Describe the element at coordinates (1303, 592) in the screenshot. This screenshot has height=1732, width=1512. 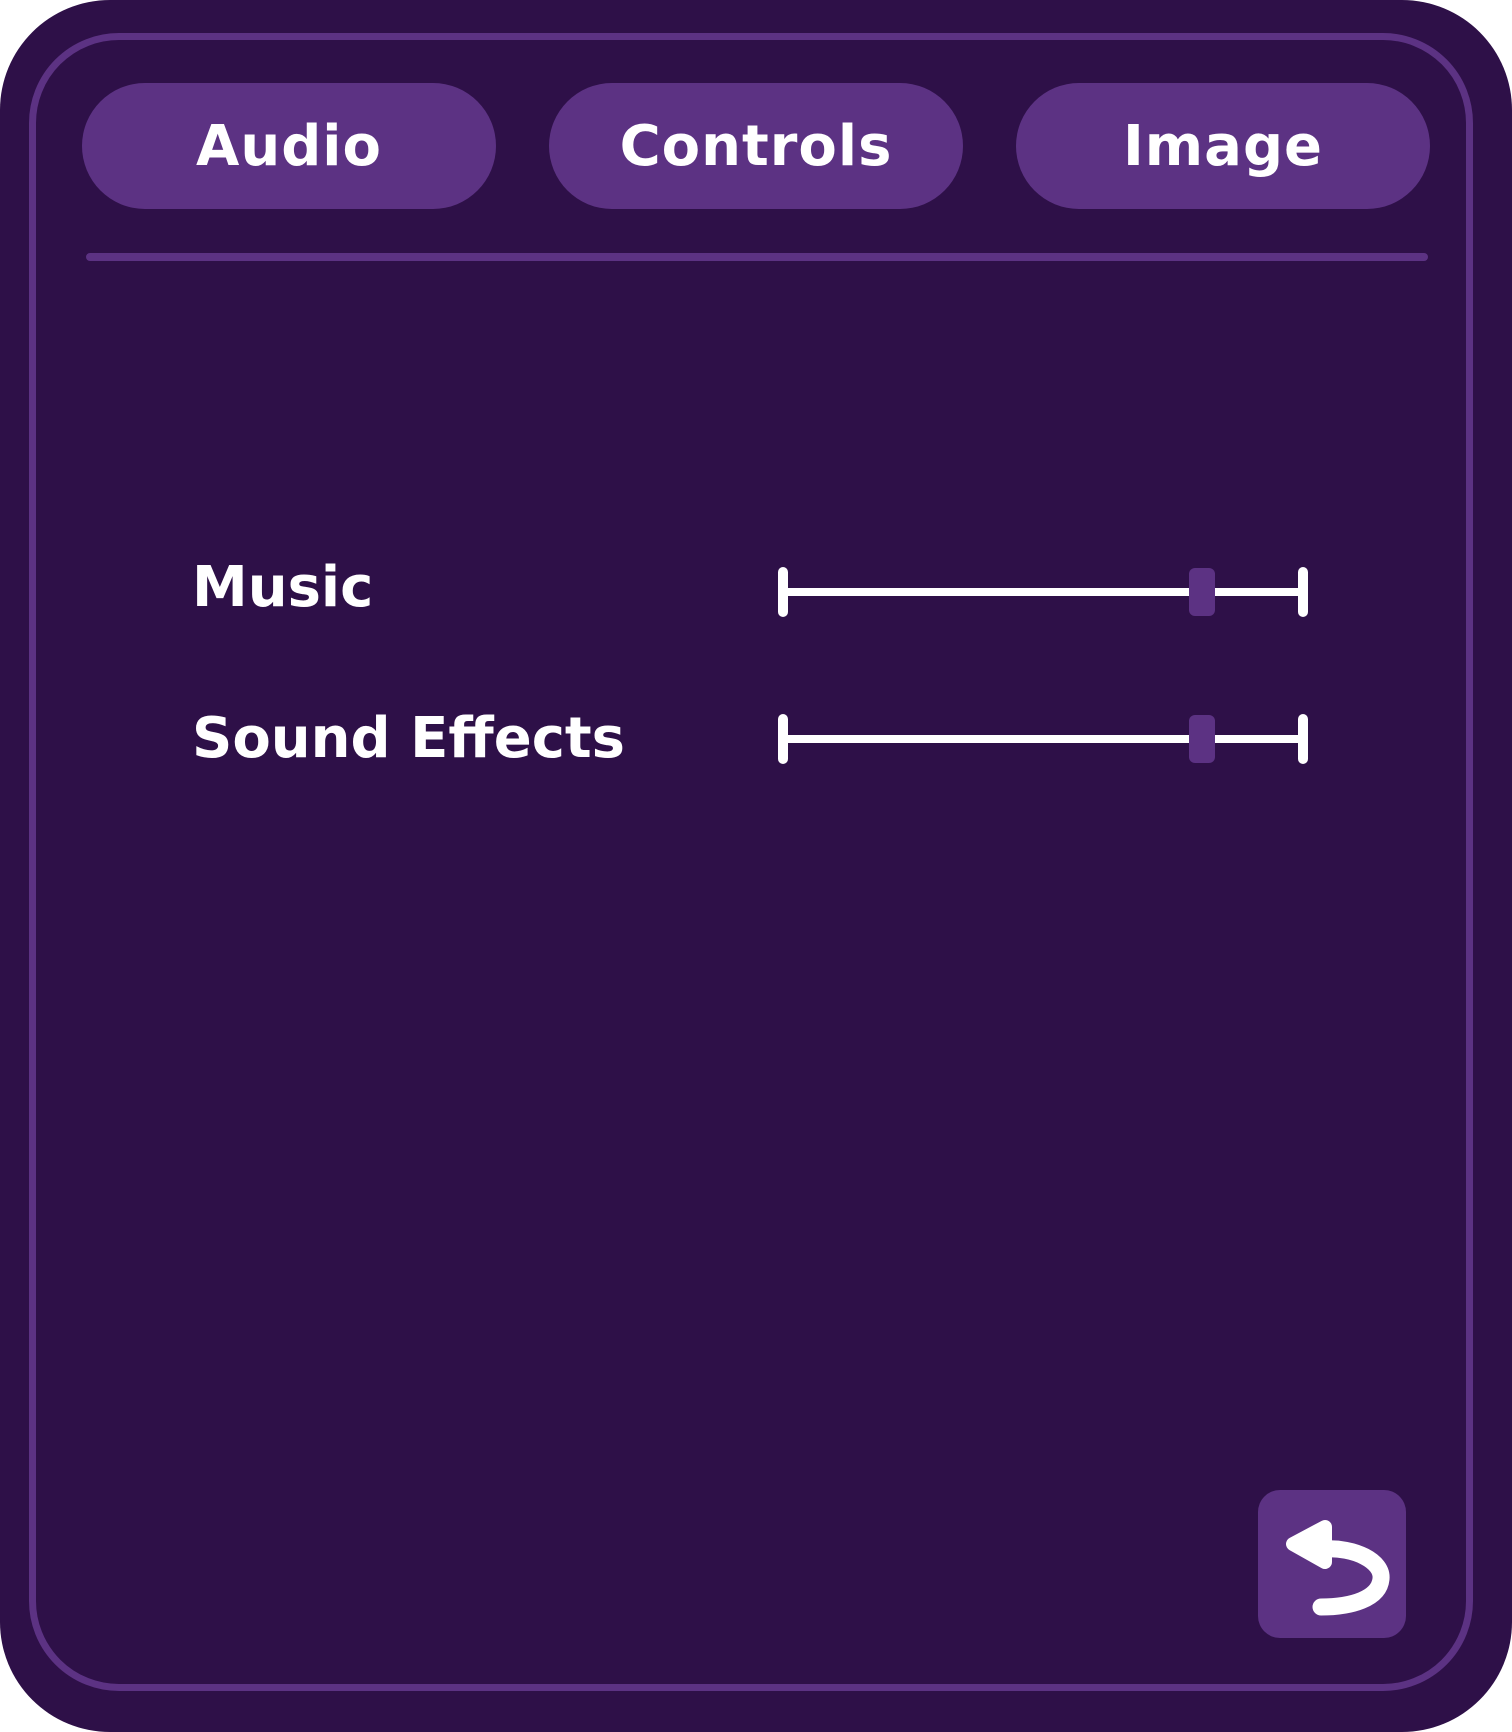
I see `music-slider-max-cap` at that location.